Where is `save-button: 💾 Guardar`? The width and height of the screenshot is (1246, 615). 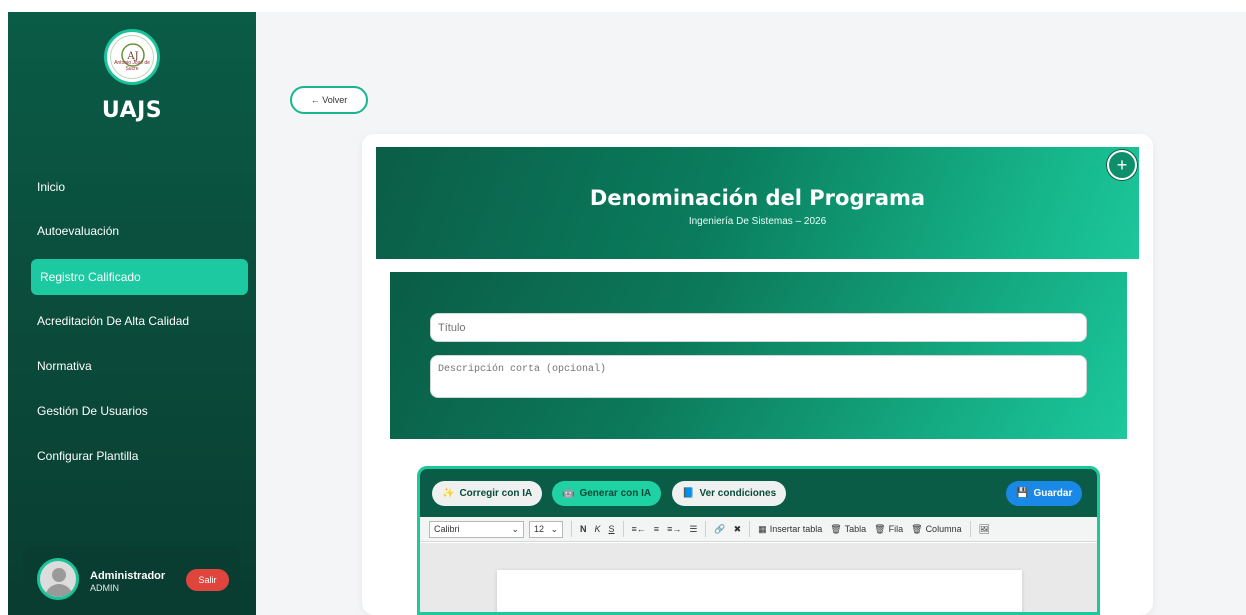 save-button: 💾 Guardar is located at coordinates (1044, 493).